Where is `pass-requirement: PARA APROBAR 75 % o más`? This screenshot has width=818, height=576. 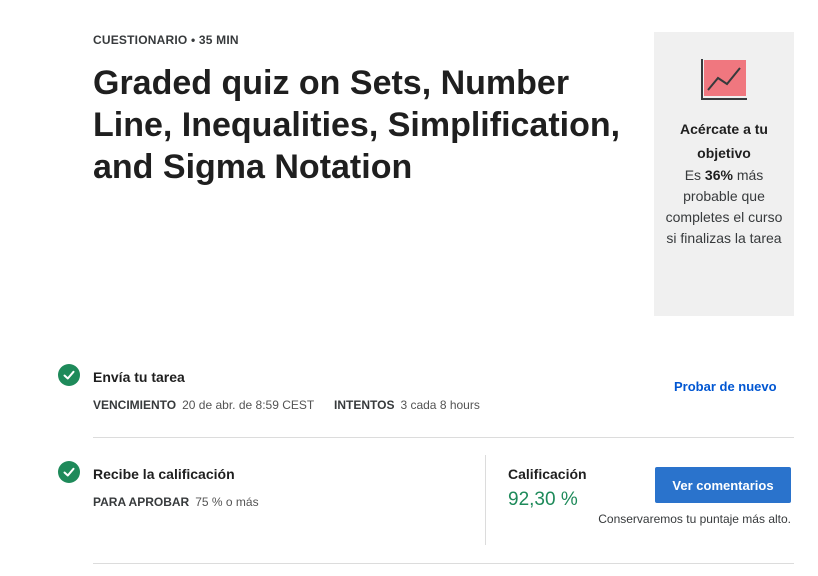 pass-requirement: PARA APROBAR 75 % o más is located at coordinates (176, 502).